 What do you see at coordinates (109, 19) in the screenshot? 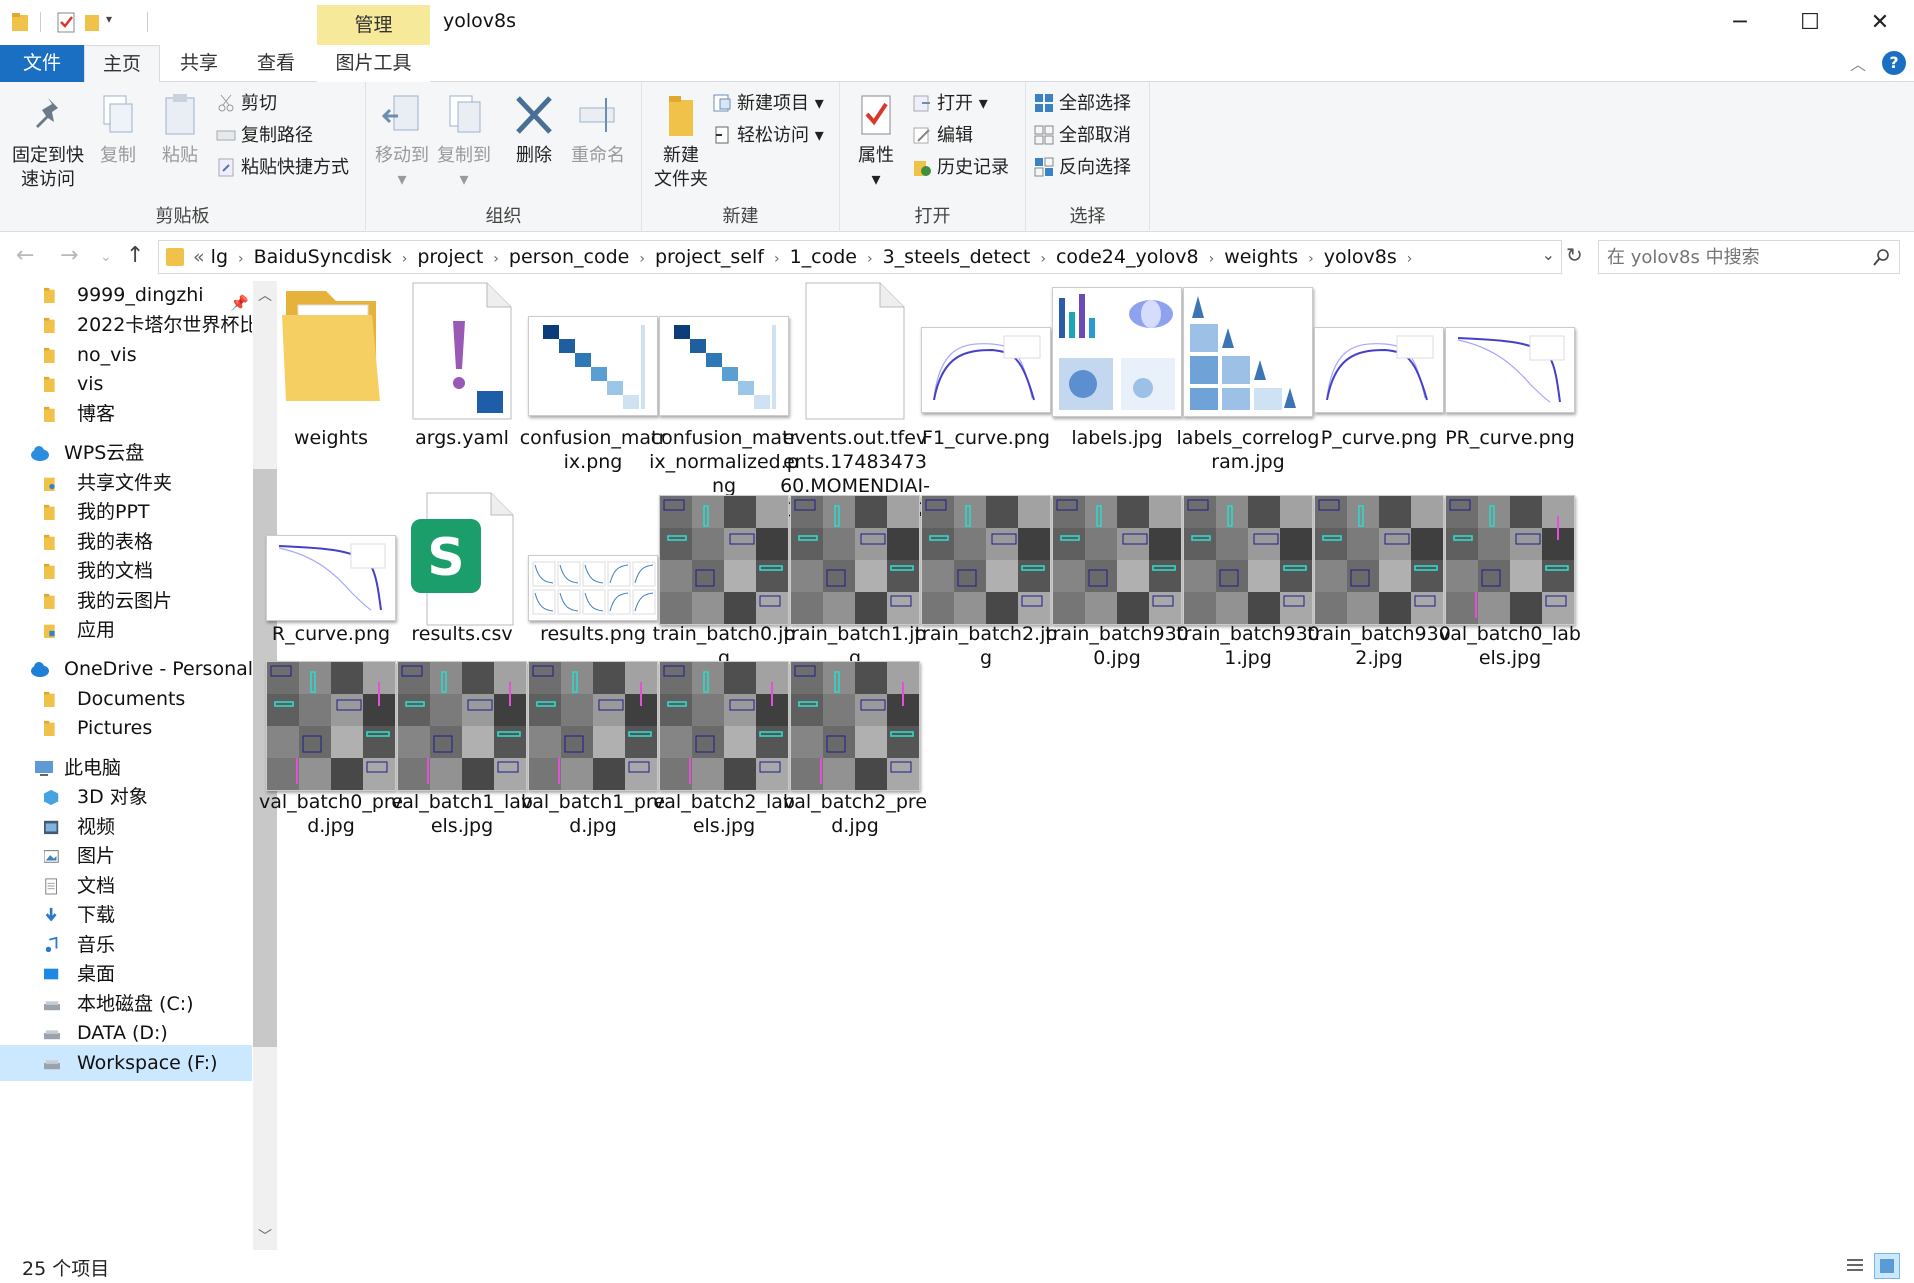
I see `customize-quick-access-icon: ▾` at bounding box center [109, 19].